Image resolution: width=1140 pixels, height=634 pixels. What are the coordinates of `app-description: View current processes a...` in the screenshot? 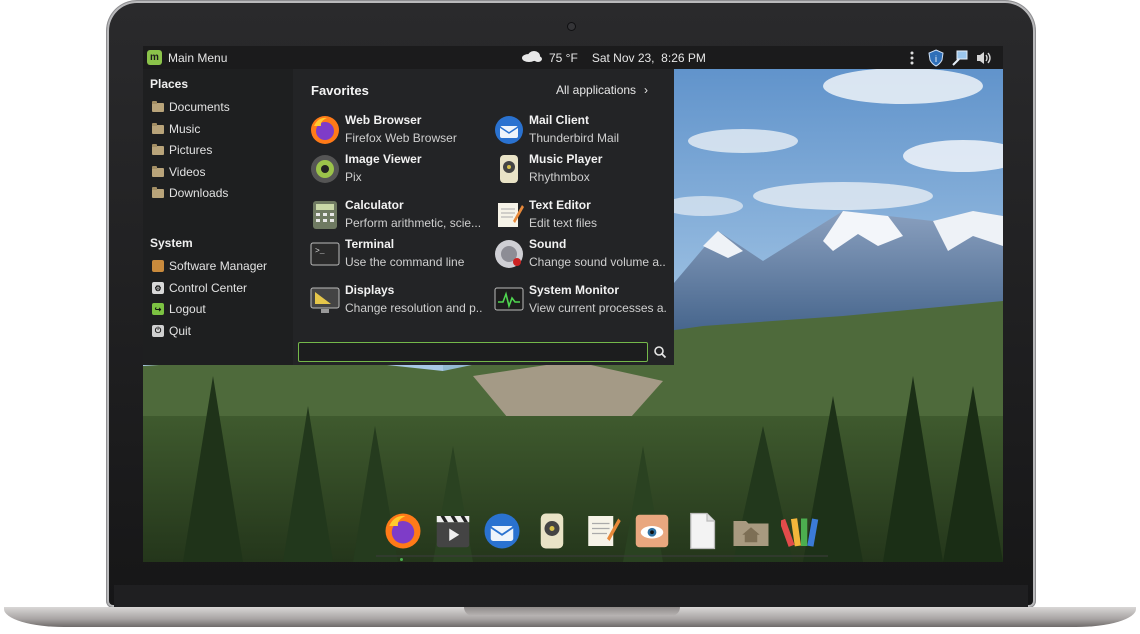 It's located at (597, 308).